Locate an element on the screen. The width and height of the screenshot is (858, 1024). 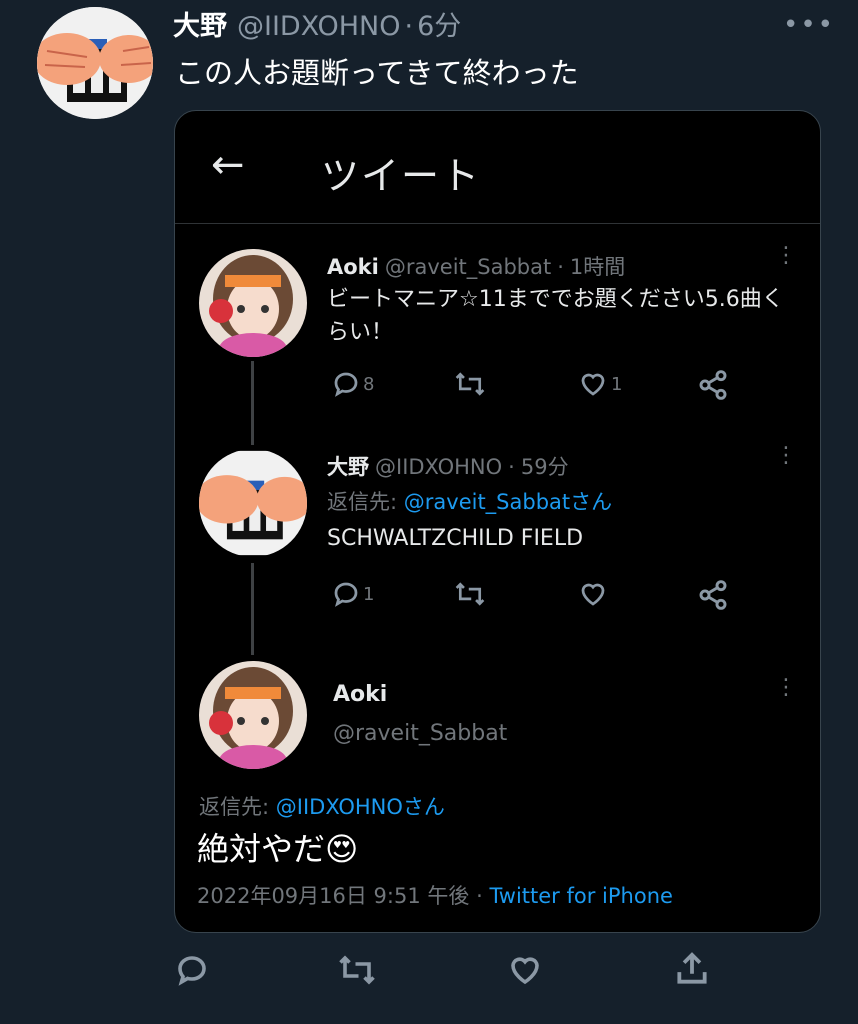
tweet-author: Aoki @raveit_Sabbat · 1時間 is located at coordinates (476, 266).